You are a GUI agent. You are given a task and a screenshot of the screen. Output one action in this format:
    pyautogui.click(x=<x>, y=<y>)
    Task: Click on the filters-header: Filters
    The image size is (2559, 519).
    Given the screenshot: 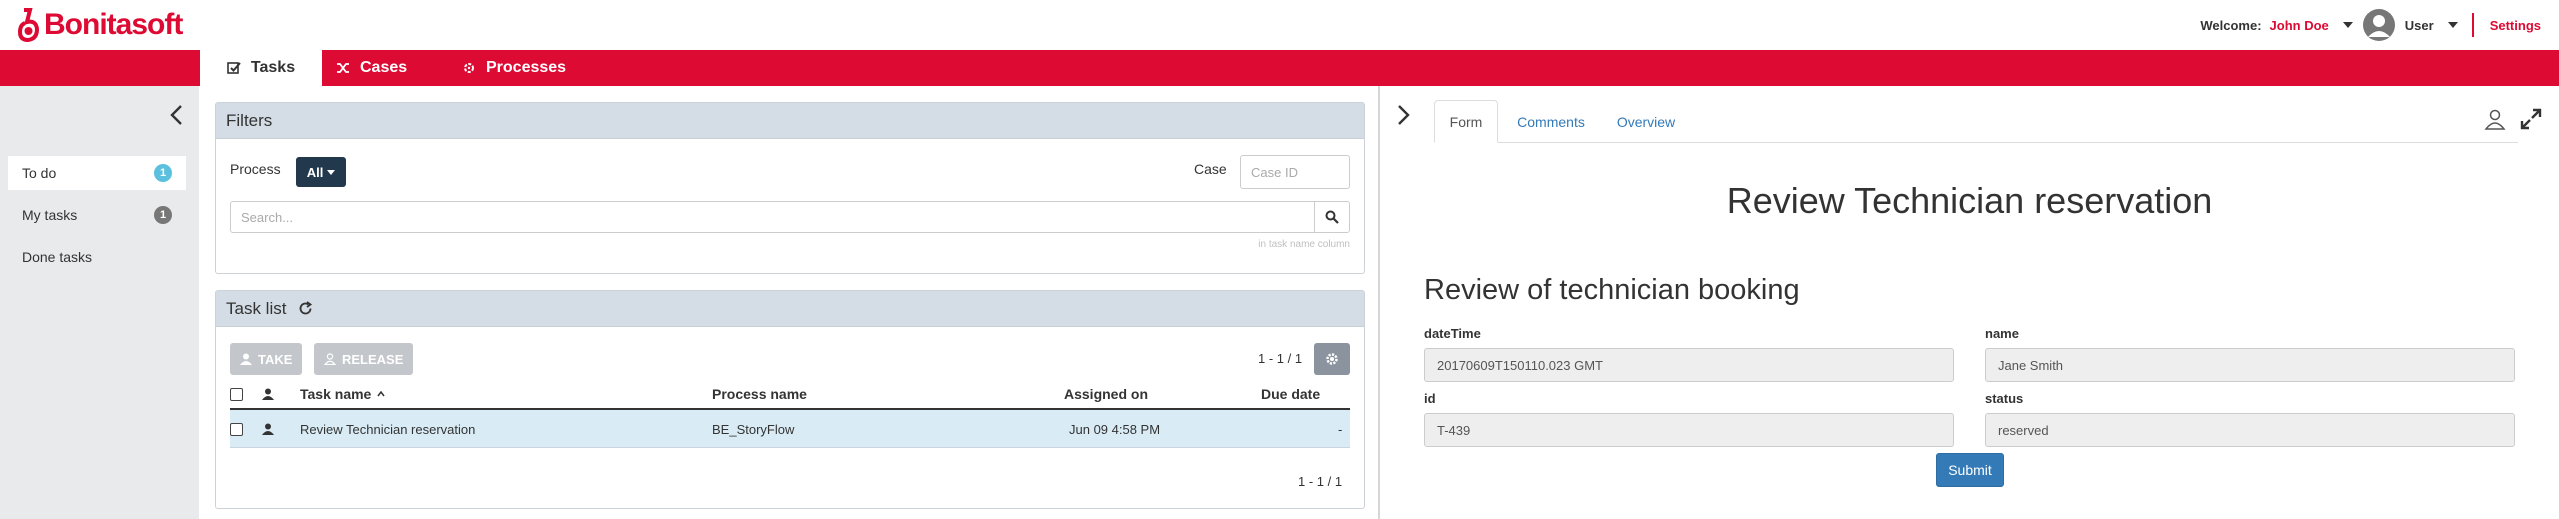 What is the action you would take?
    pyautogui.click(x=790, y=121)
    